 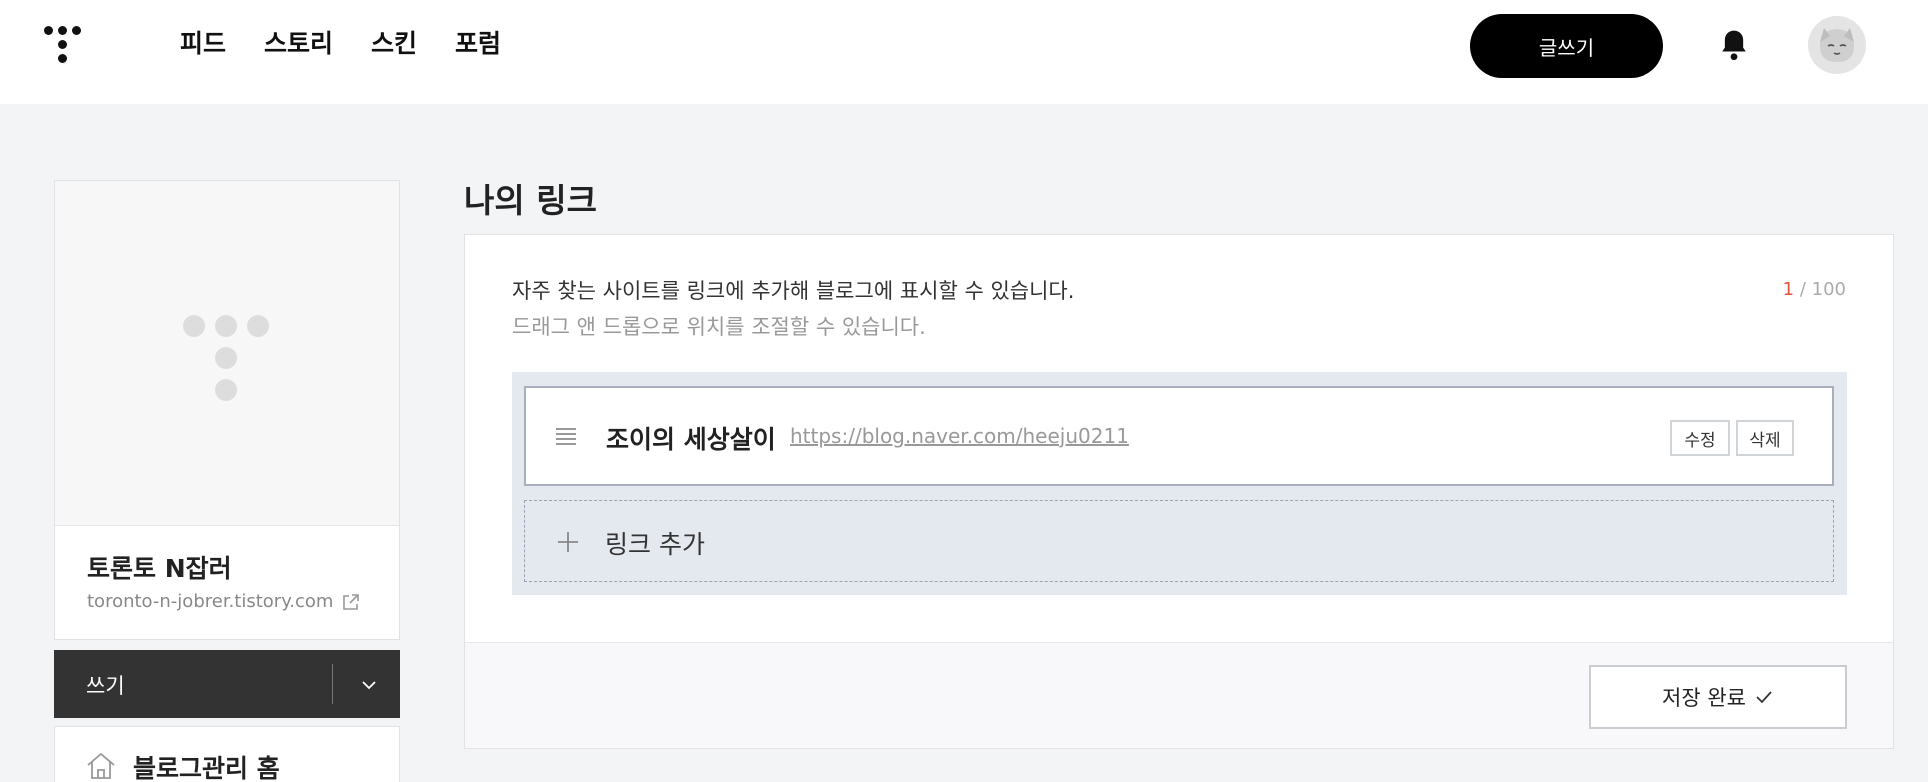 I want to click on main-nav: 피드 스토리 스킨 포럼, so click(x=359, y=44).